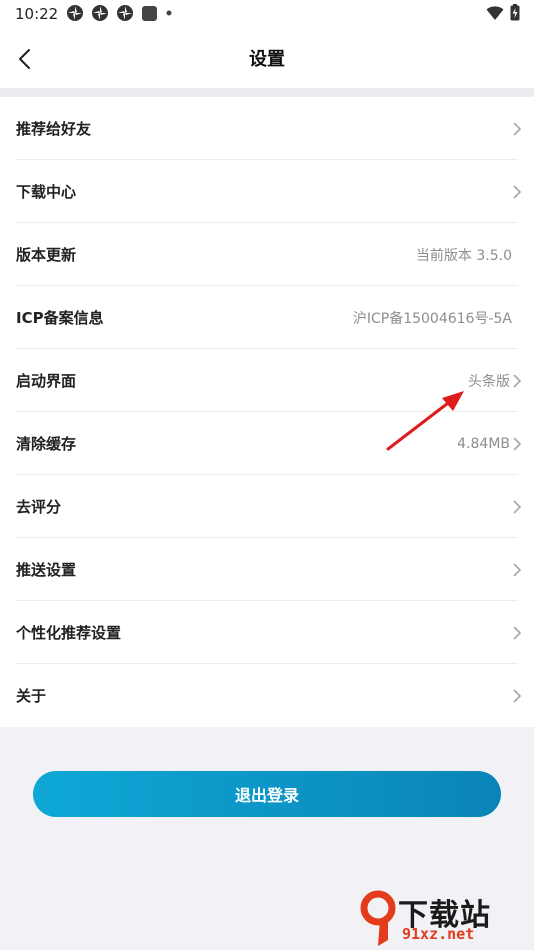  I want to click on settings-row-label: 去评分, so click(39, 507).